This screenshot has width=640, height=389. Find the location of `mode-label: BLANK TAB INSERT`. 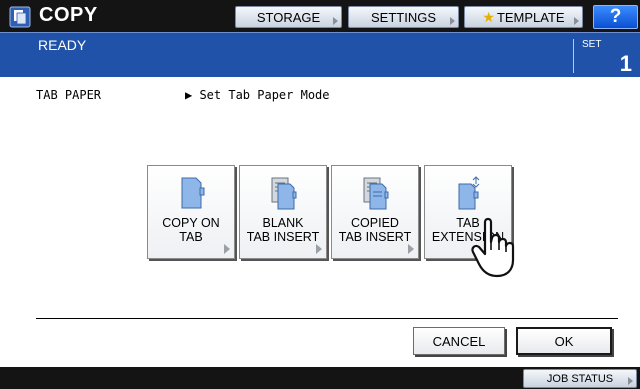

mode-label: BLANK TAB INSERT is located at coordinates (283, 230).